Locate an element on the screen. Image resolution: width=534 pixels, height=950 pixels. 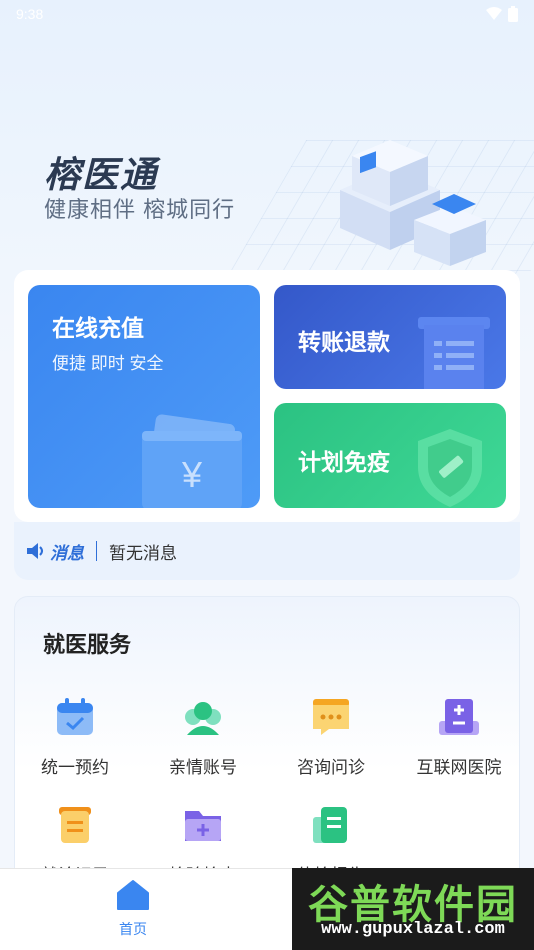
service-consultation: 咨询问诊 is located at coordinates (331, 736).